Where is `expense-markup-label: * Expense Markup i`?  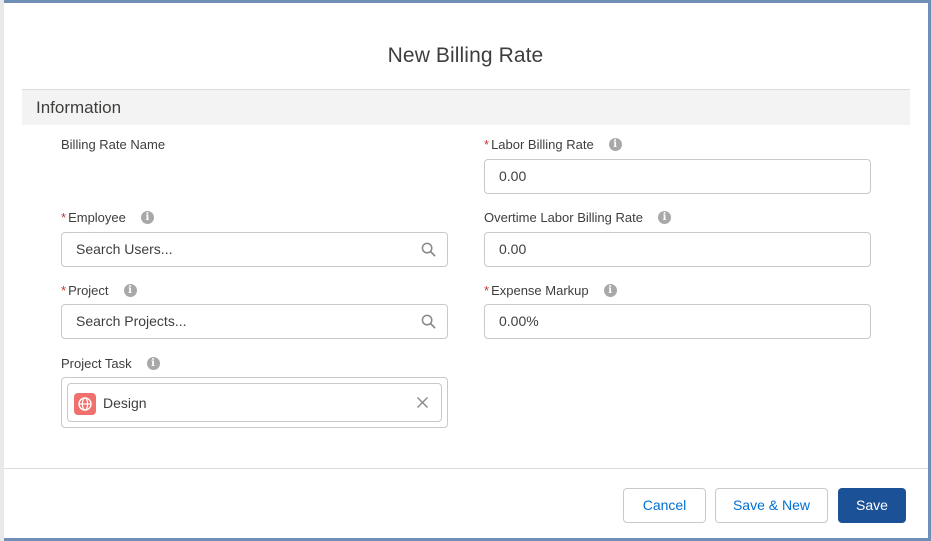
expense-markup-label: * Expense Markup i is located at coordinates (550, 290).